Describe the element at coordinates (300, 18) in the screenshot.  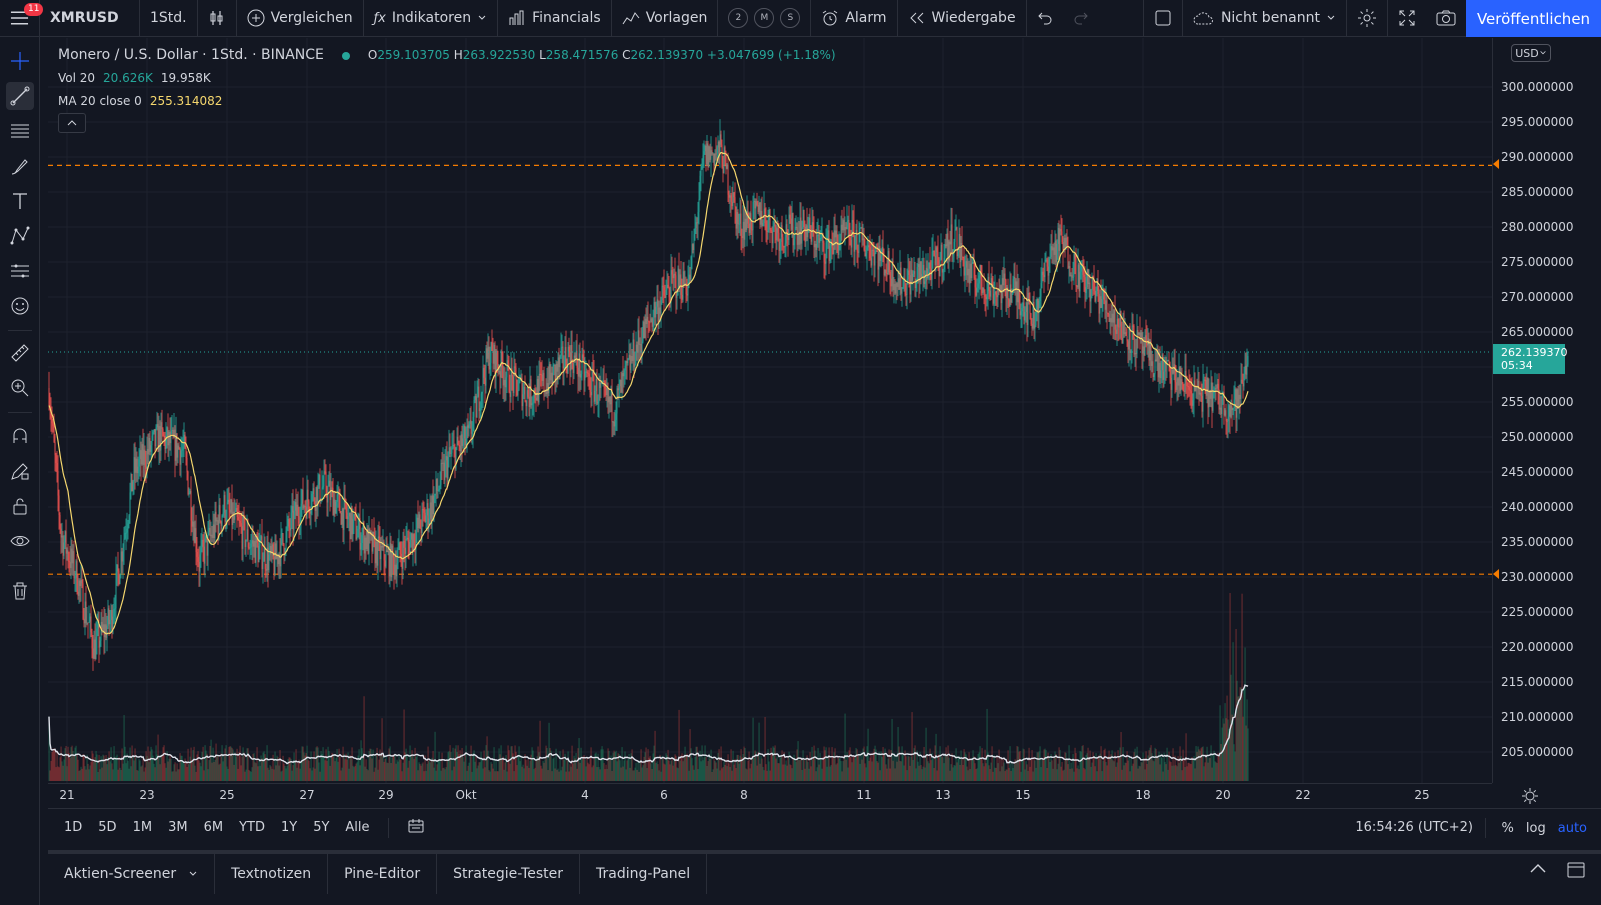
I see `compare-button: Vergleichen` at that location.